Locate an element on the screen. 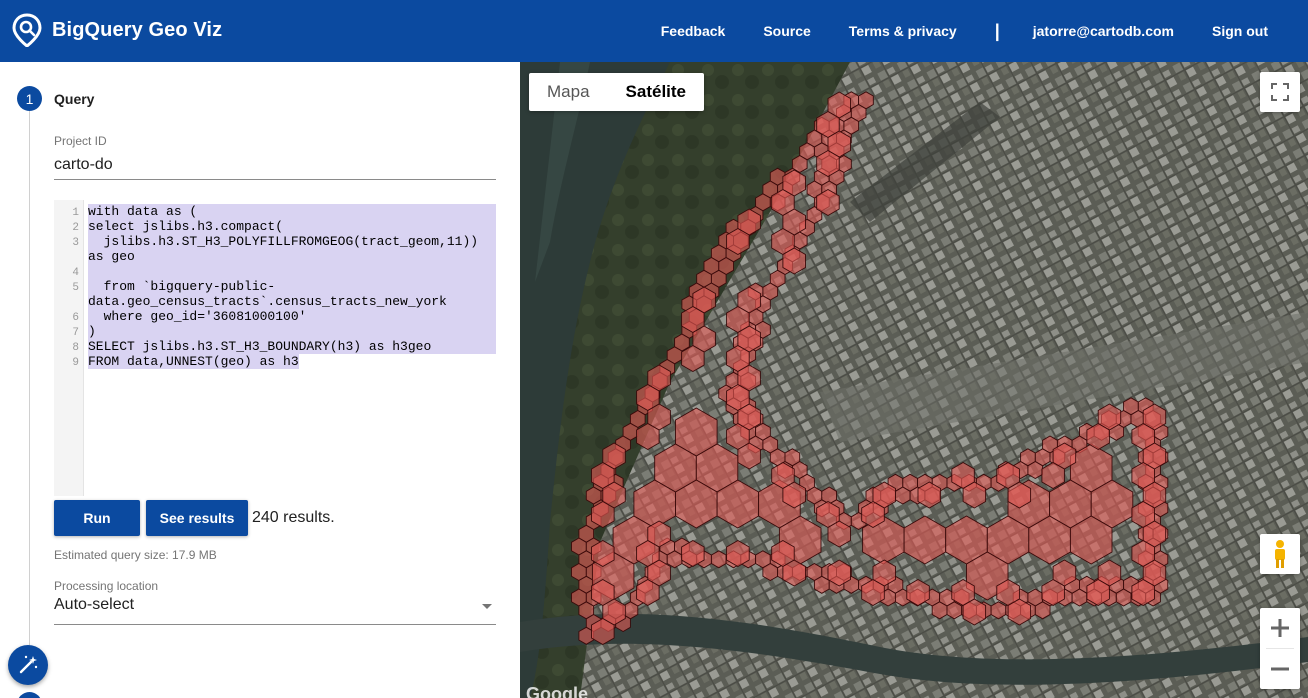 Image resolution: width=1308 pixels, height=698 pixels. fullscreen-icon is located at coordinates (1280, 92).